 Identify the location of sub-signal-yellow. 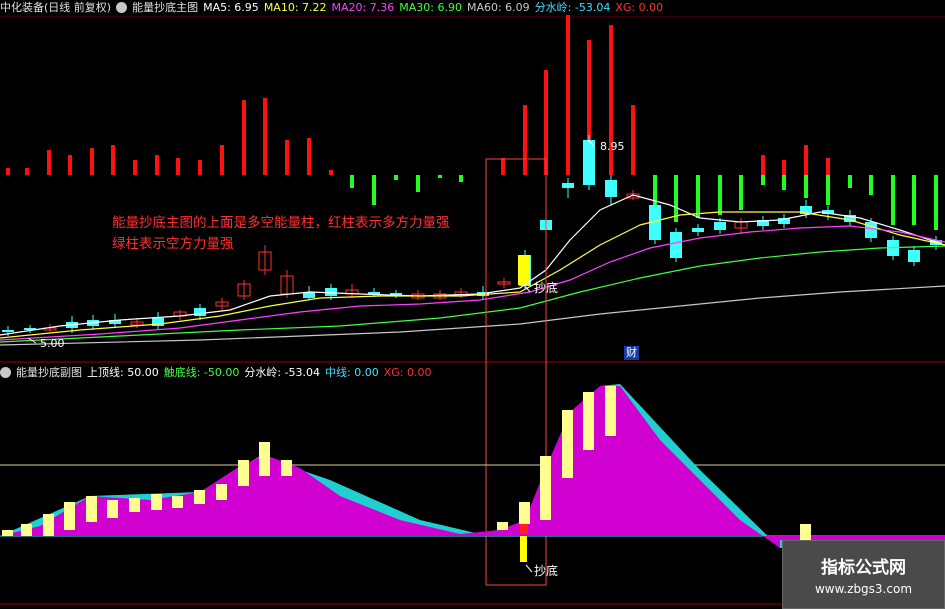
(523, 549).